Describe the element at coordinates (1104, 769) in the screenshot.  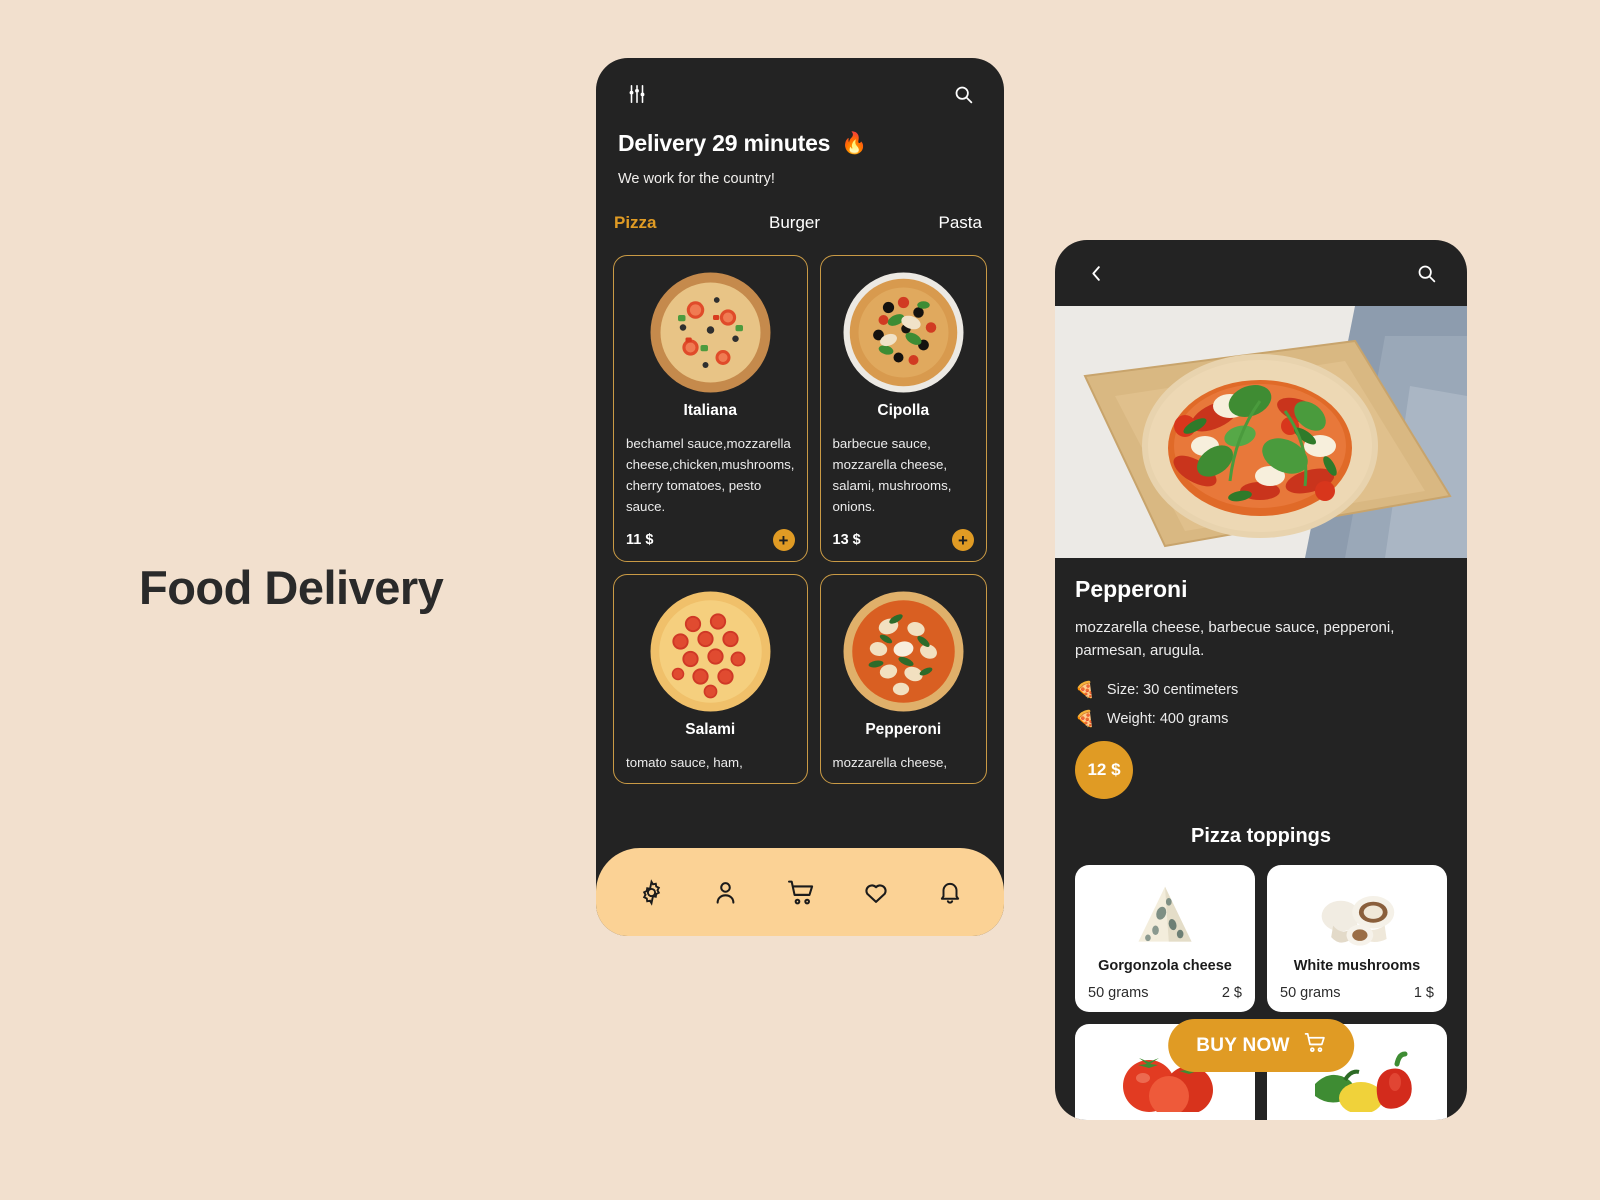
I see `detail-price-badge: 12 $` at that location.